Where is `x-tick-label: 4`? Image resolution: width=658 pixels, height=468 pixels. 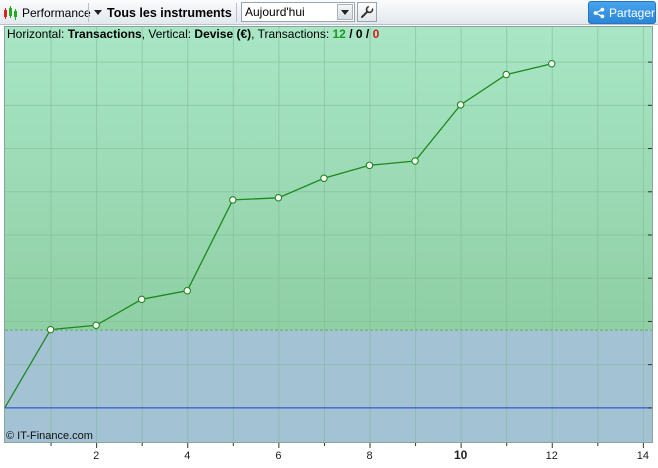
x-tick-label: 4 is located at coordinates (187, 456).